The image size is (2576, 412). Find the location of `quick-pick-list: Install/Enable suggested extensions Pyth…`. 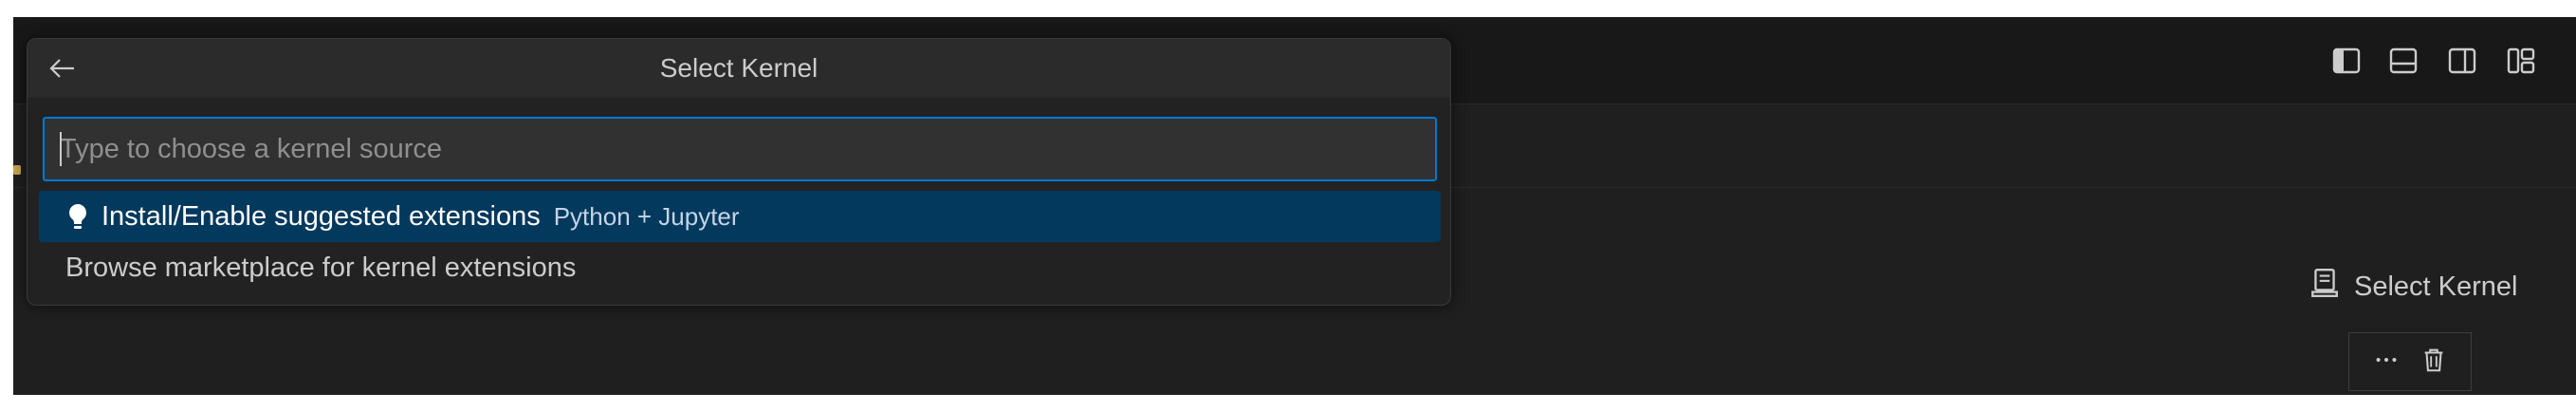

quick-pick-list: Install/Enable suggested extensions Pyth… is located at coordinates (740, 242).